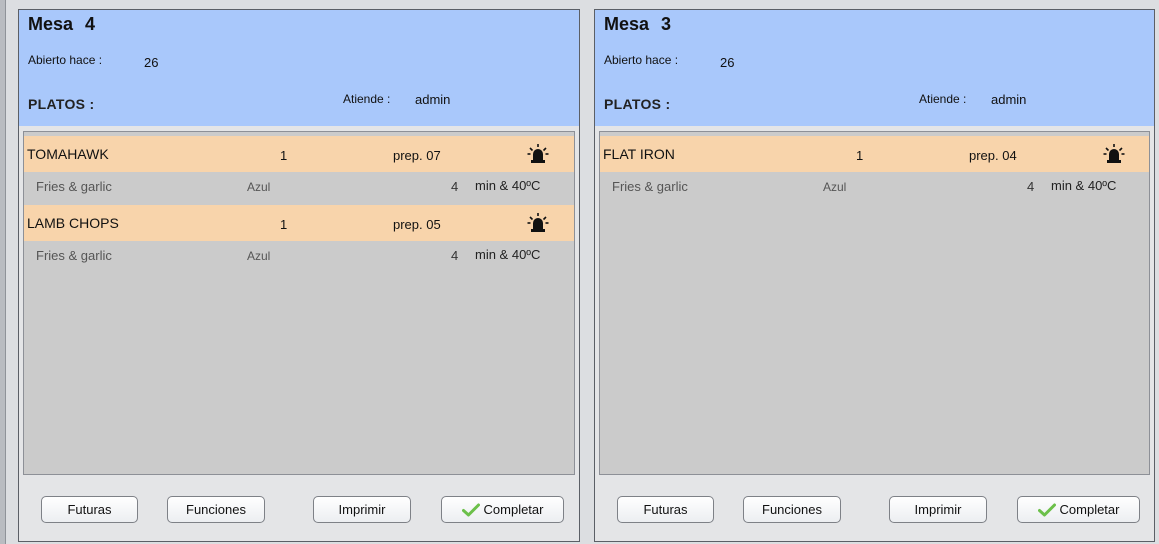 This screenshot has width=1159, height=544. What do you see at coordinates (73, 223) in the screenshot?
I see `dish-name: LAMB CHOPS` at bounding box center [73, 223].